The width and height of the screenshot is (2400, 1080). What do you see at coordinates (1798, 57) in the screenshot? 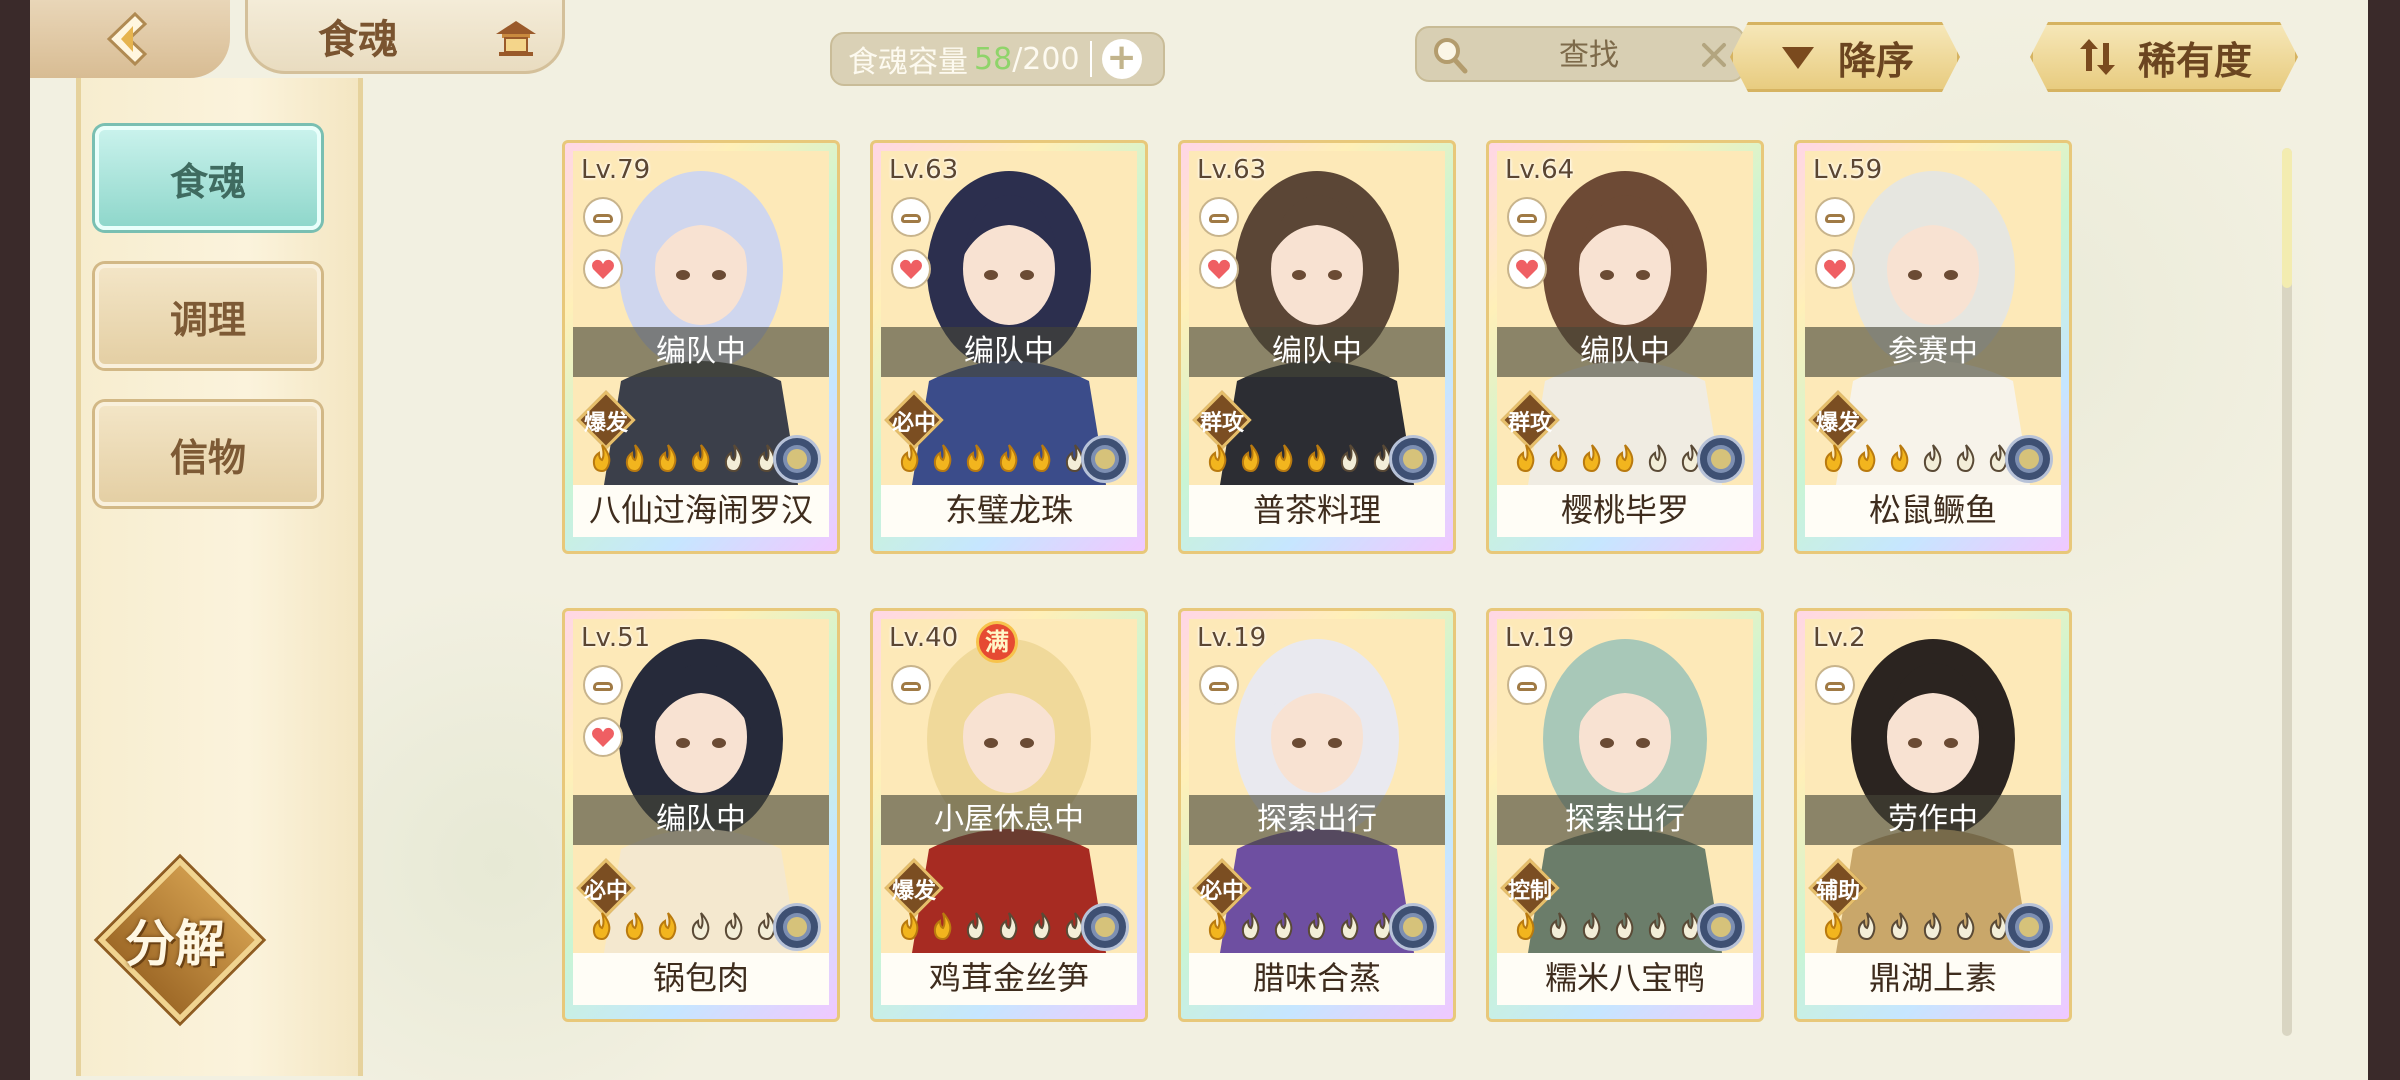
I see `sort-down-icon` at bounding box center [1798, 57].